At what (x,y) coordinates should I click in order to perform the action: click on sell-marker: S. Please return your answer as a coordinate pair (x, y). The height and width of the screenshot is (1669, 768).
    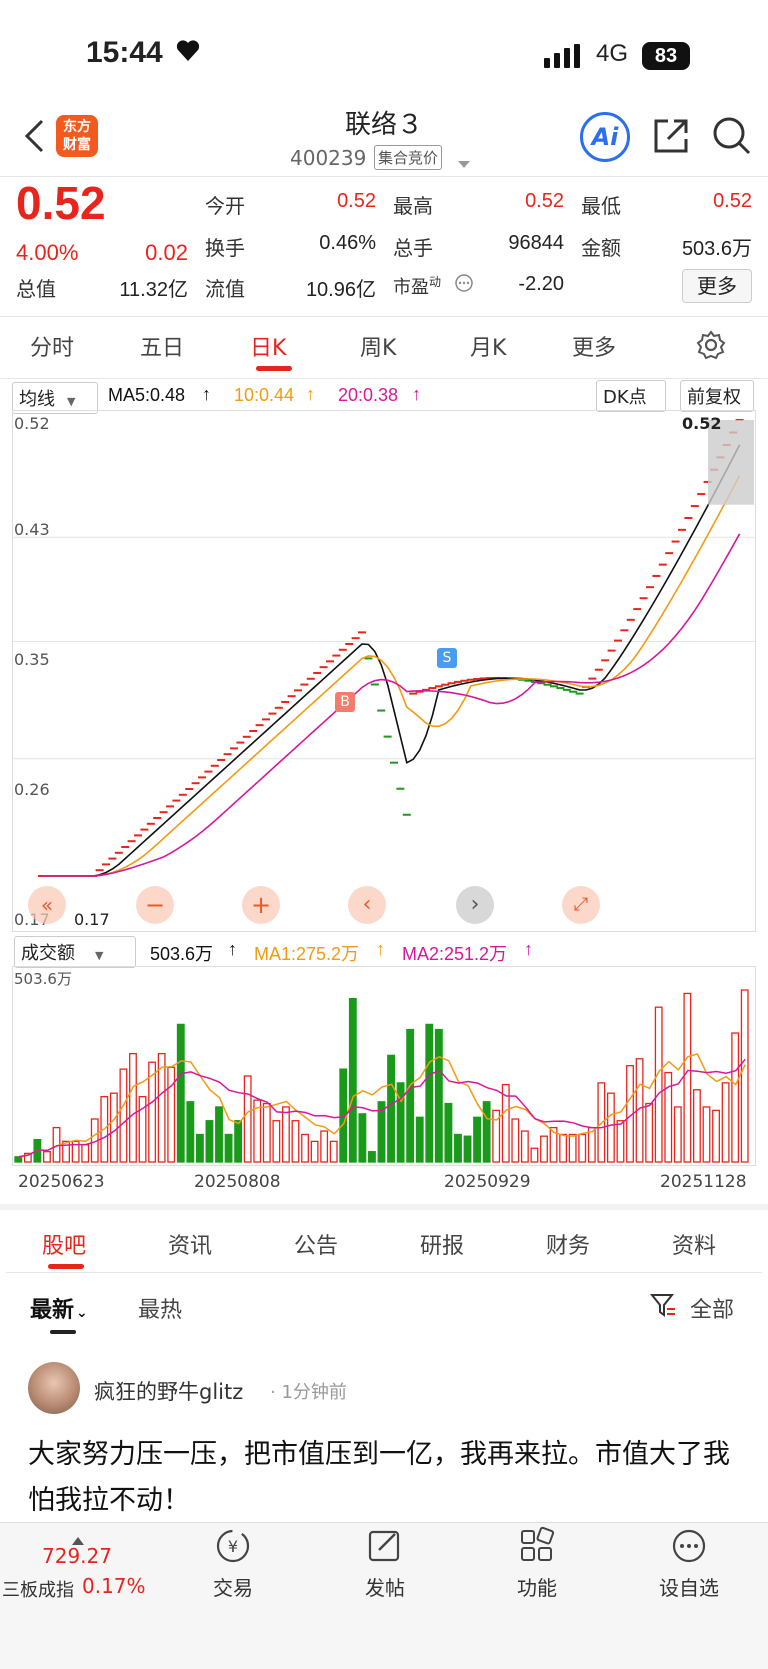
    Looking at the image, I should click on (447, 658).